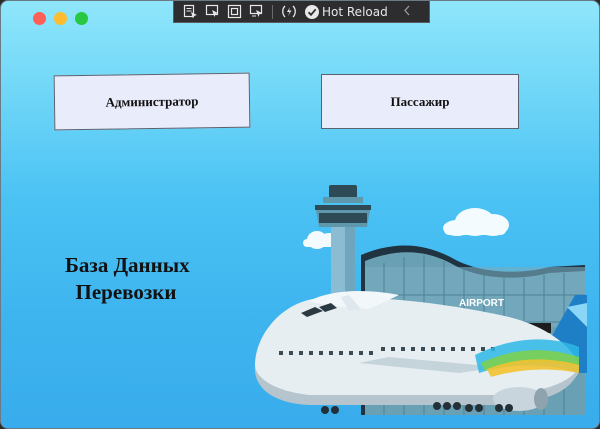 The width and height of the screenshot is (600, 429). What do you see at coordinates (39, 18) in the screenshot?
I see `close-window-button` at bounding box center [39, 18].